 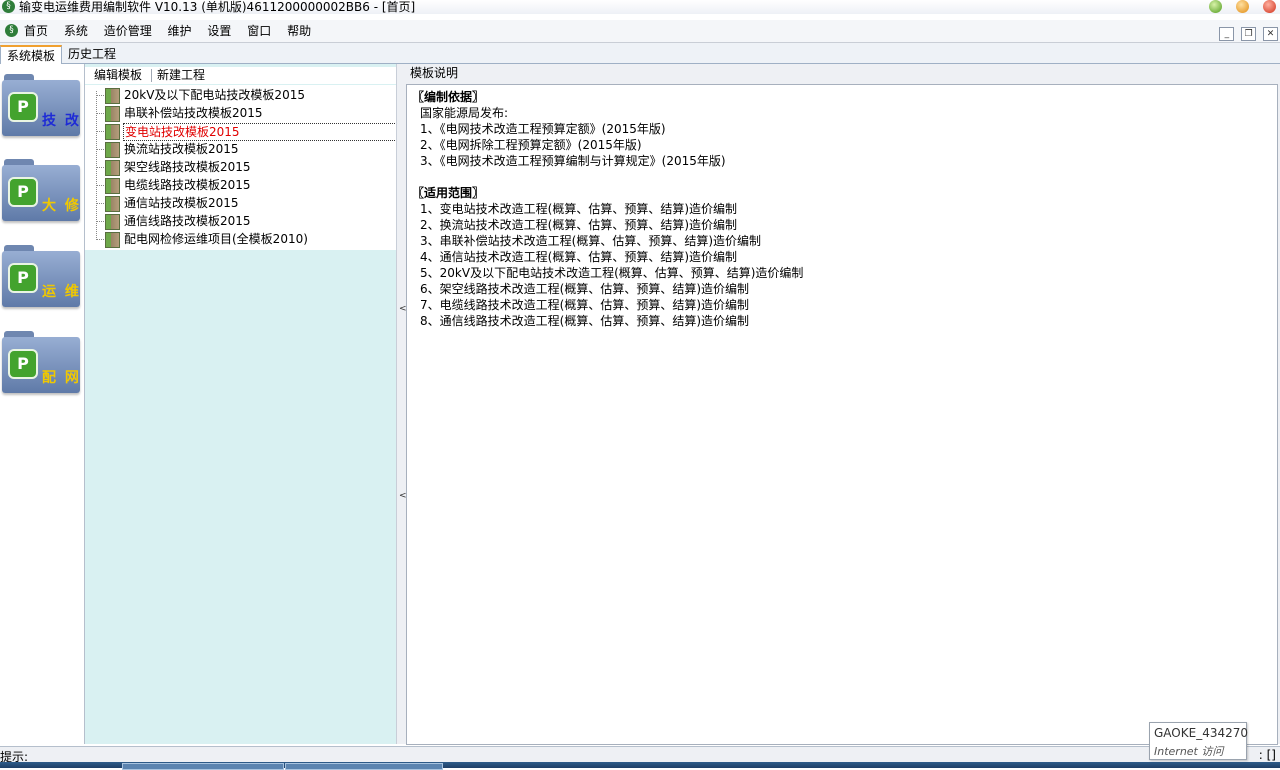 What do you see at coordinates (259, 31) in the screenshot?
I see `menu-window: 窗口` at bounding box center [259, 31].